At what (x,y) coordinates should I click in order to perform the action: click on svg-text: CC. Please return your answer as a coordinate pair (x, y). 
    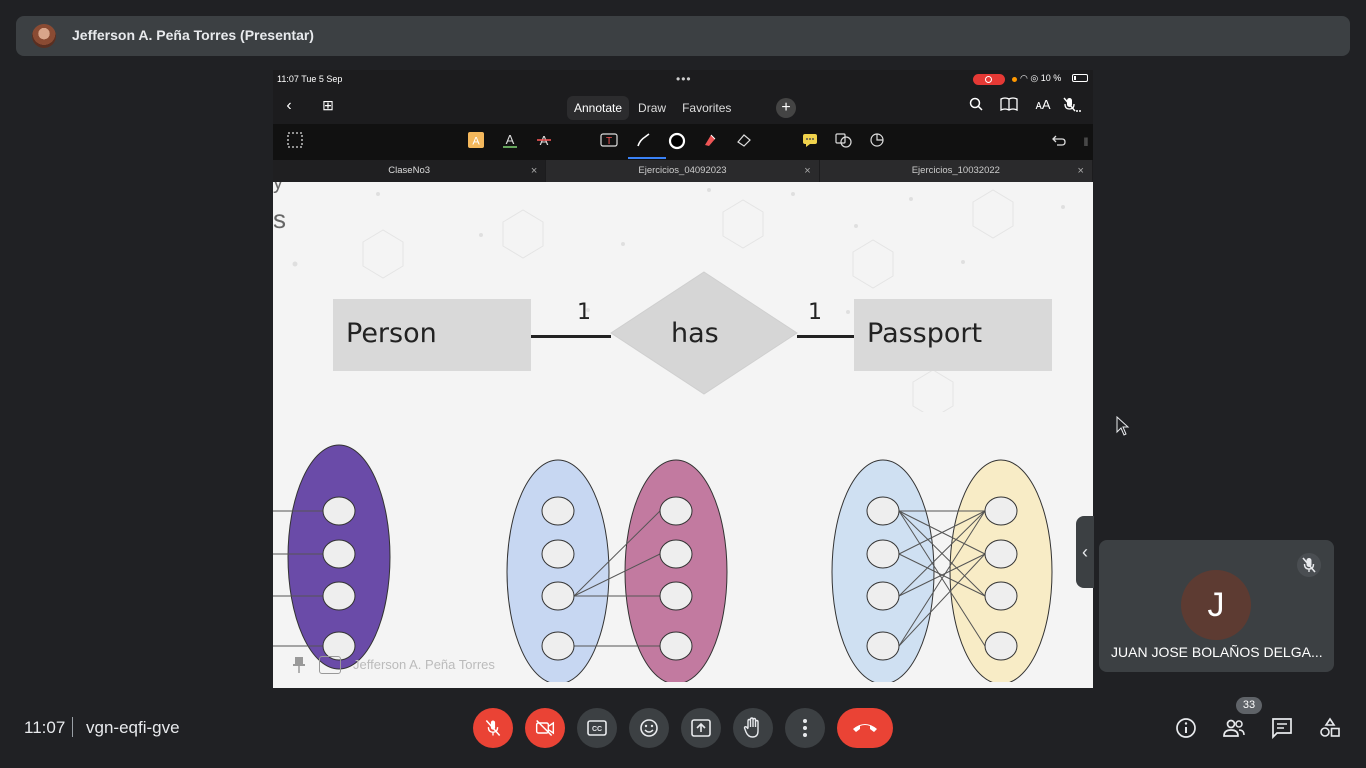
    Looking at the image, I should click on (597, 729).